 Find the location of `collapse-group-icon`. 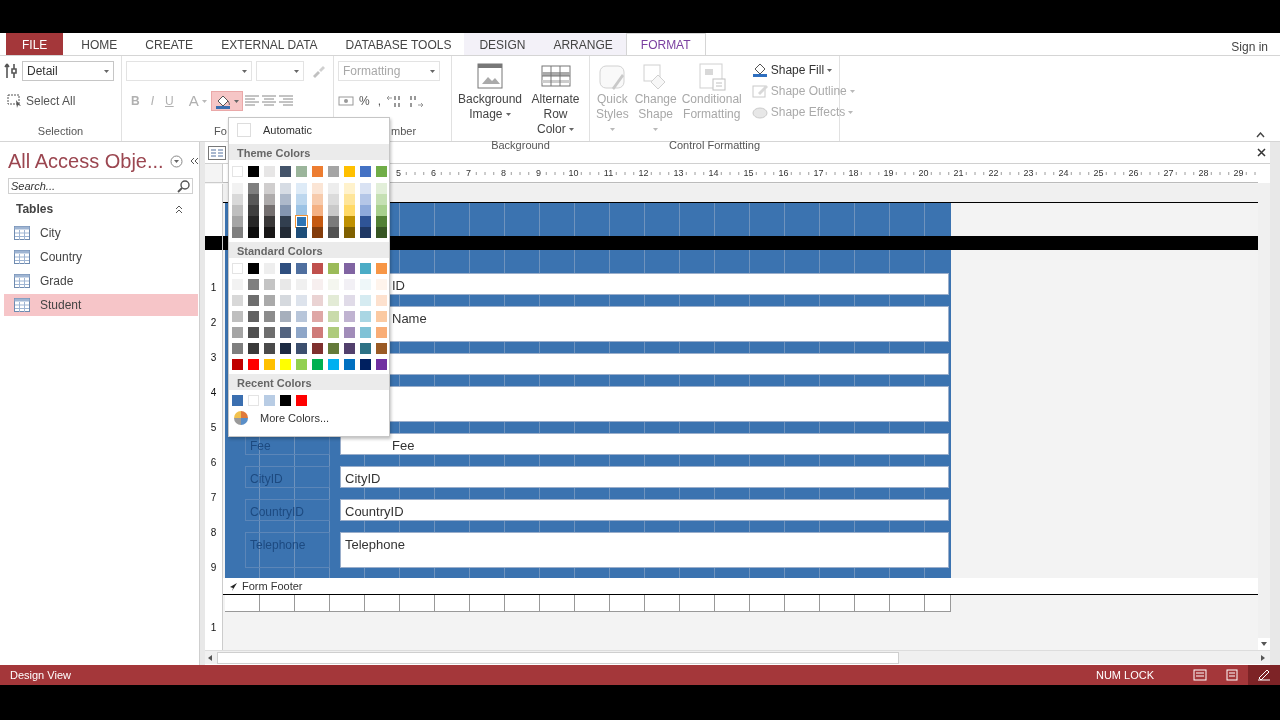

collapse-group-icon is located at coordinates (179, 209).